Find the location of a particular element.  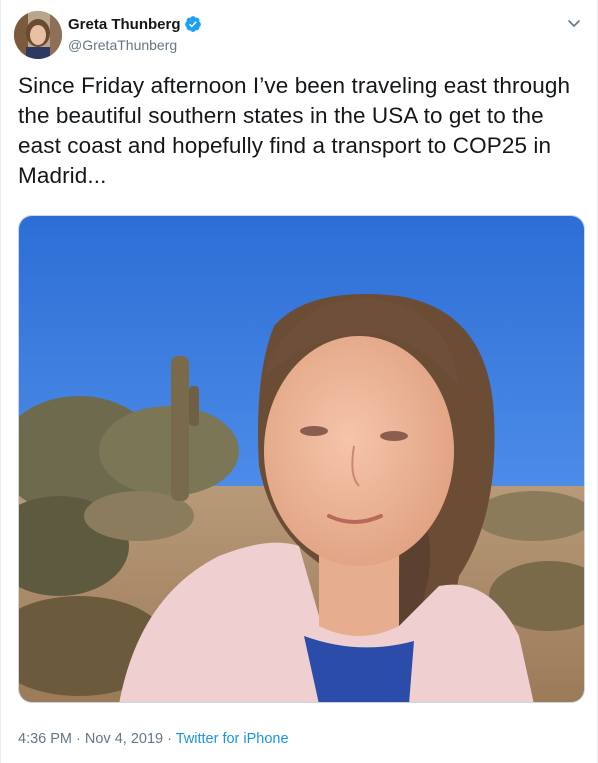

tweet-date: Nov 4, 2019 is located at coordinates (124, 739).